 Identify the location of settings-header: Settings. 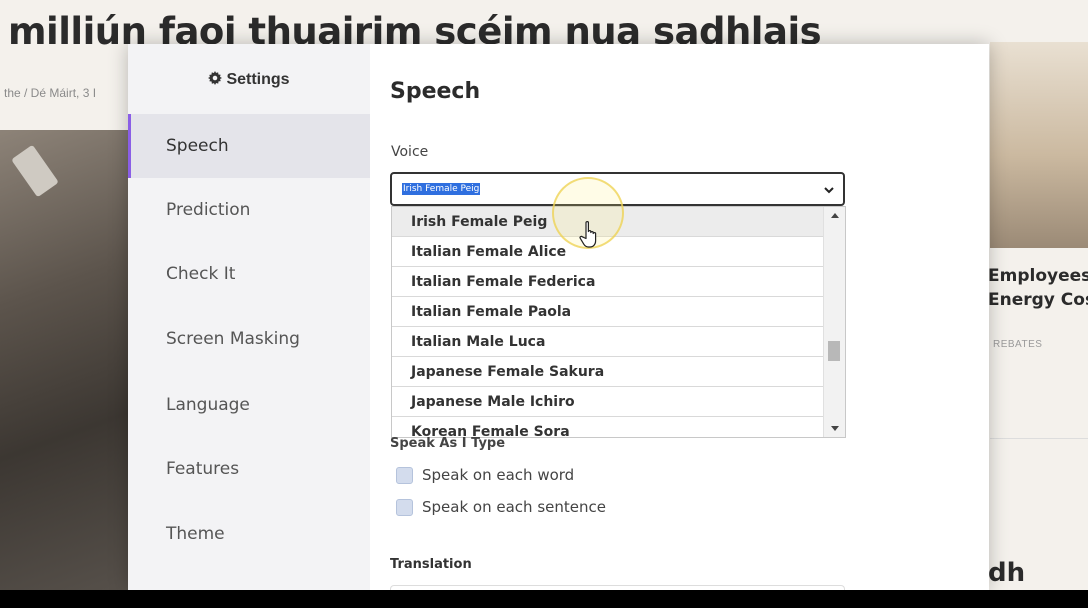
(249, 80).